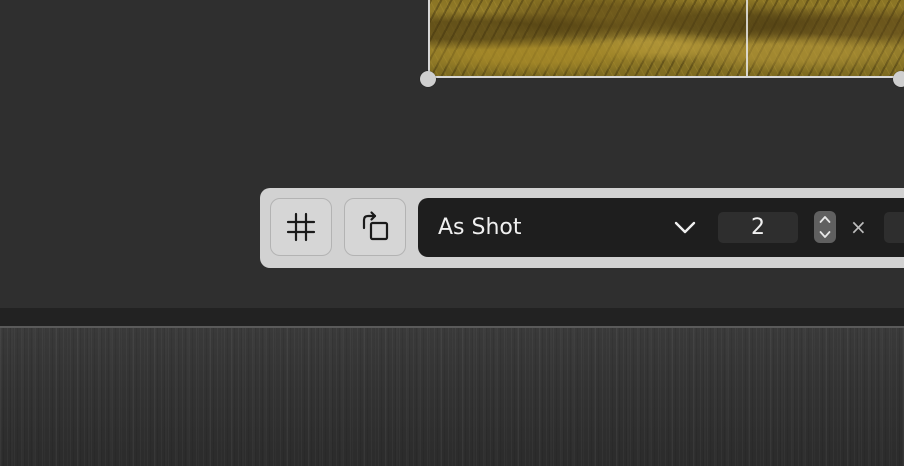 Image resolution: width=904 pixels, height=466 pixels. I want to click on ratio-stepper, so click(825, 227).